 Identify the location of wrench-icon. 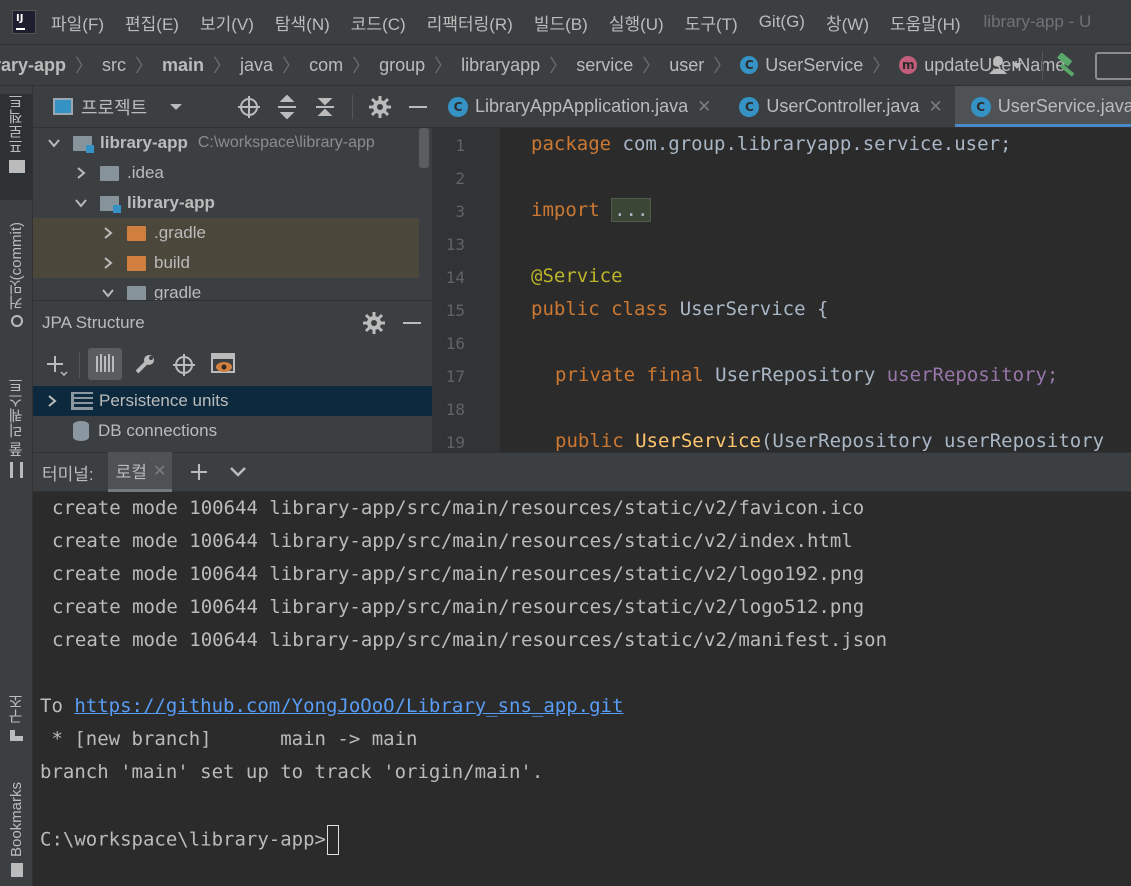
(145, 364).